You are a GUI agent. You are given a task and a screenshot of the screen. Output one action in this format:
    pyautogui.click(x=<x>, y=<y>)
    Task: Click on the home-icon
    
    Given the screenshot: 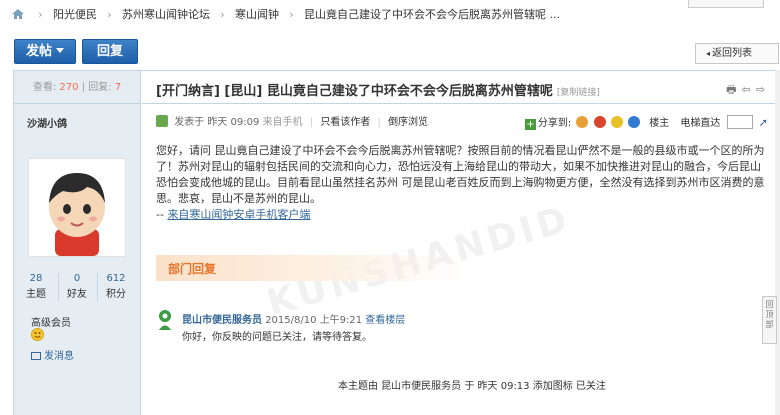 What is the action you would take?
    pyautogui.click(x=18, y=14)
    